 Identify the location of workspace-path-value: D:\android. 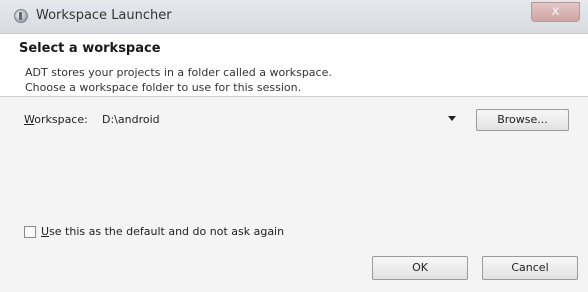
(131, 119).